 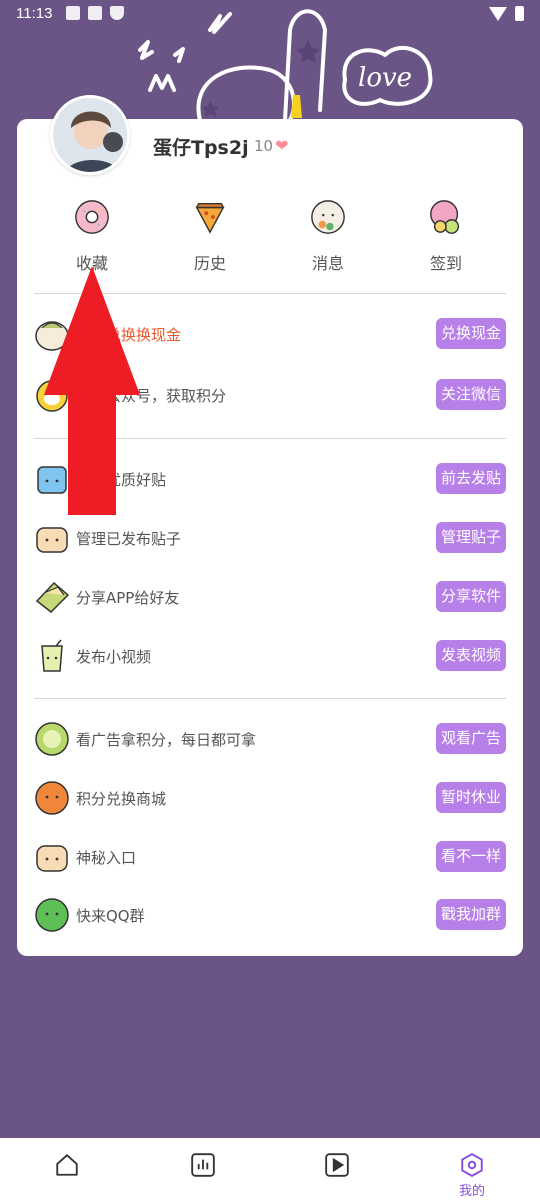 I want to click on list-item-text: 管理已发布贴子, so click(x=129, y=539).